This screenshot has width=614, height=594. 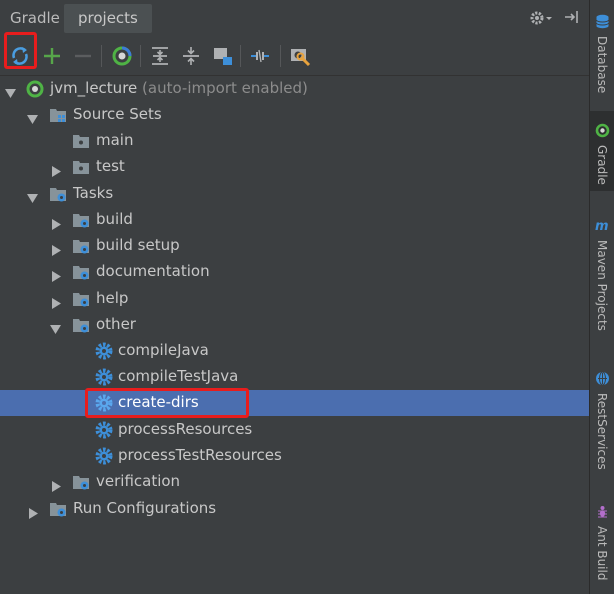 I want to click on maven-icon: m, so click(x=602, y=226).